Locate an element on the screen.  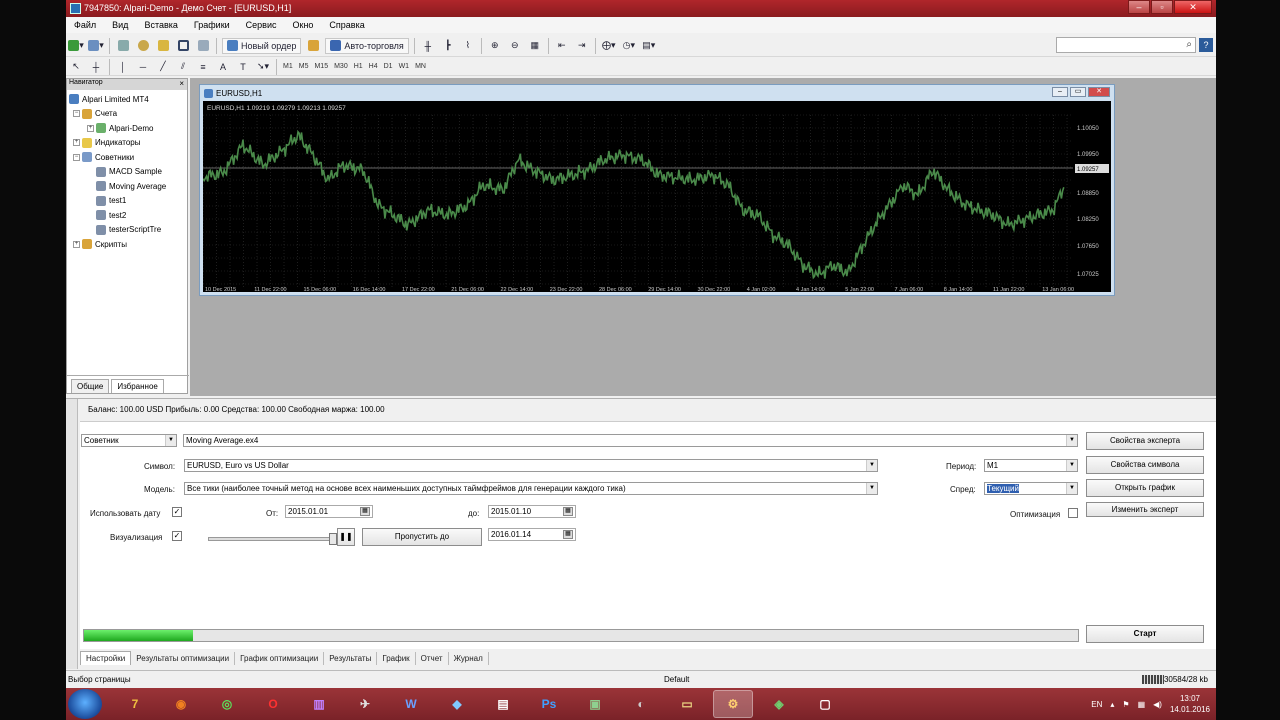
tab-favorites: Избранное is located at coordinates (137, 386).